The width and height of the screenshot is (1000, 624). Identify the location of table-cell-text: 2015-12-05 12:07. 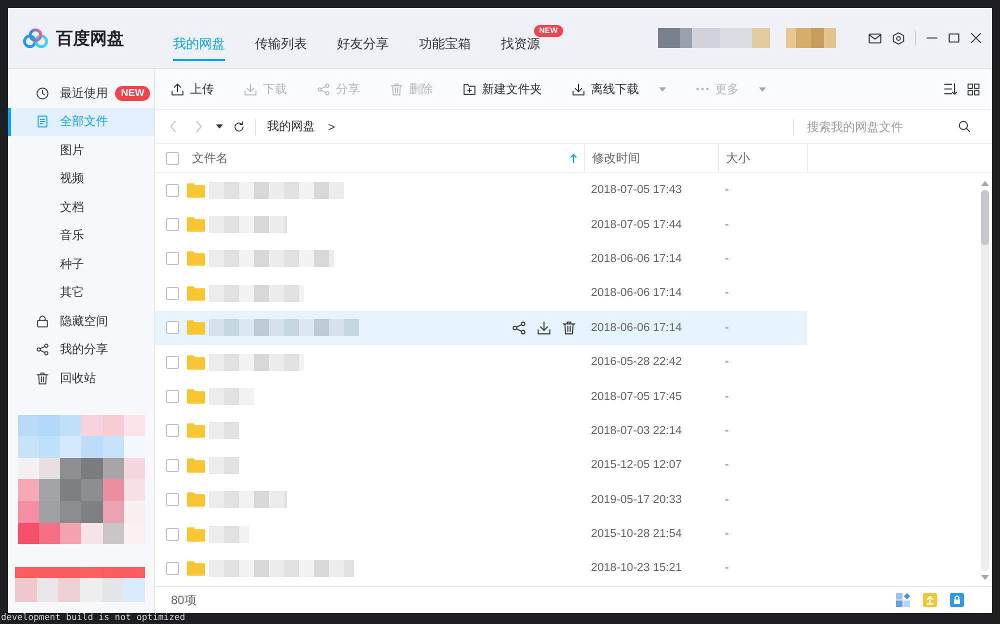
(636, 465).